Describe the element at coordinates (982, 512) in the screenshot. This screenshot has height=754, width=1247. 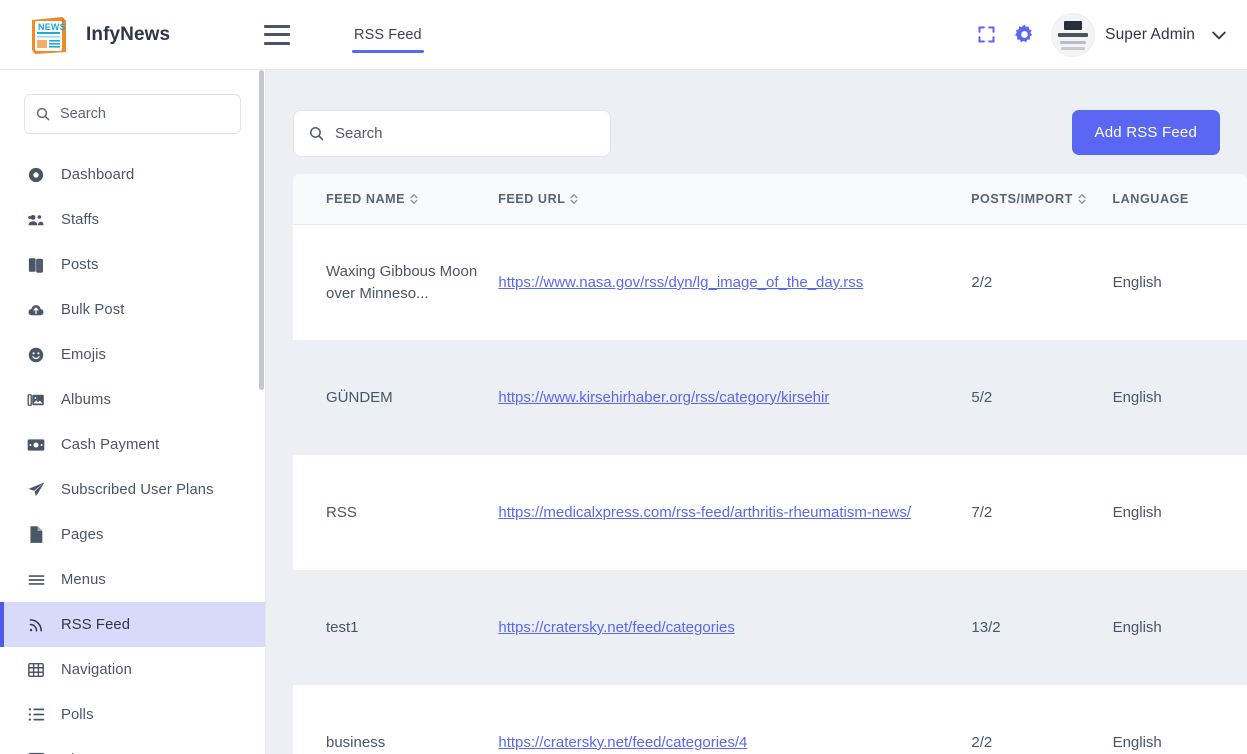
I see `cell-posts-import: 7/2` at that location.